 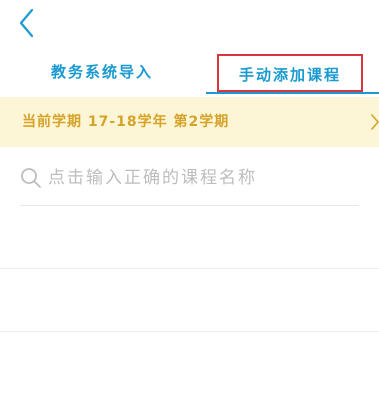 I want to click on course-search-field, so click(x=189, y=182).